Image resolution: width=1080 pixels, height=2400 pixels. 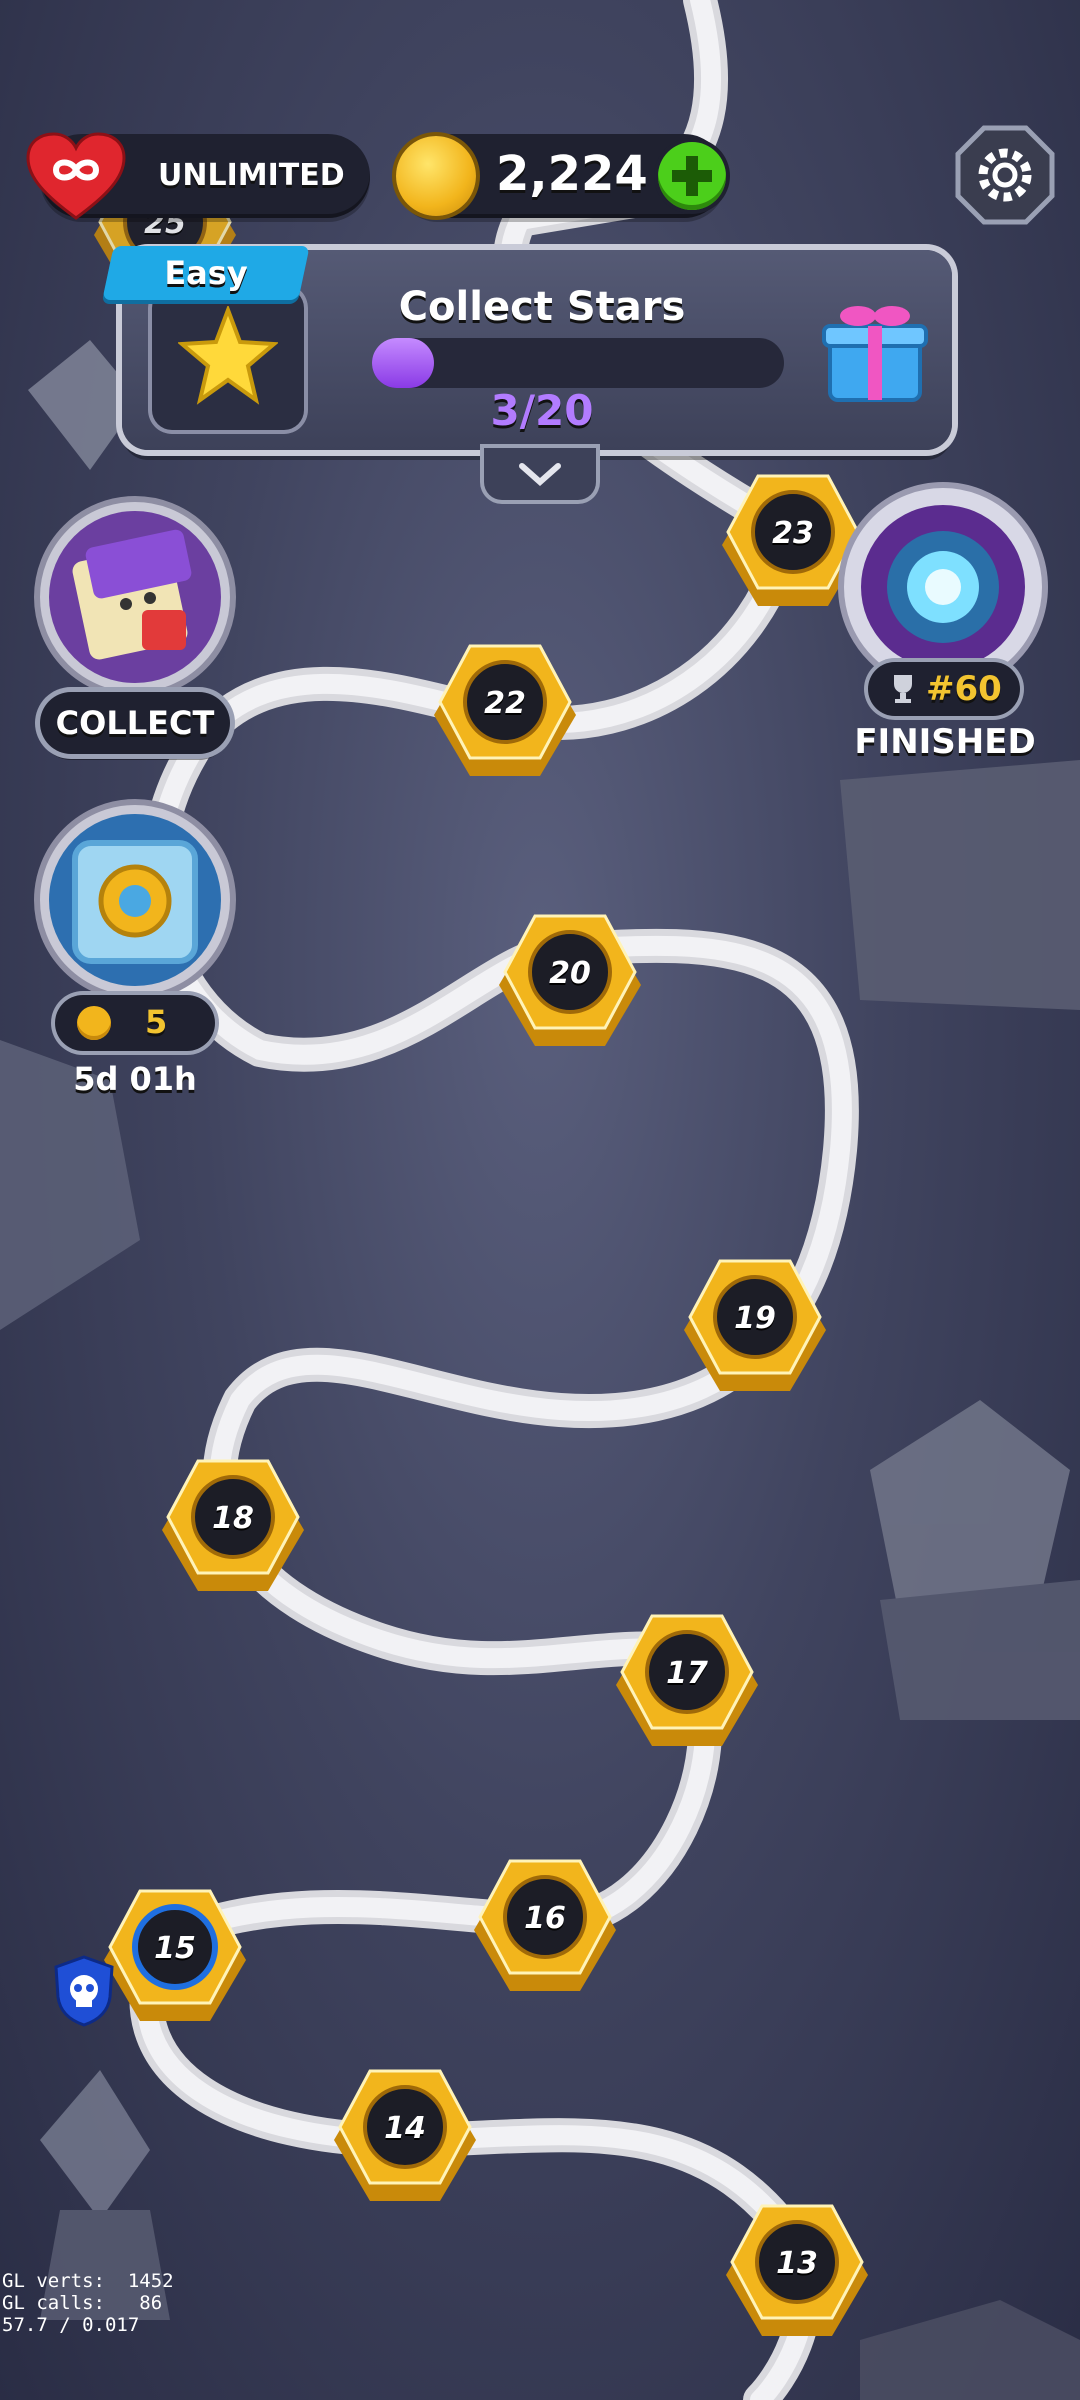 I want to click on chest-count: 5, so click(x=156, y=1022).